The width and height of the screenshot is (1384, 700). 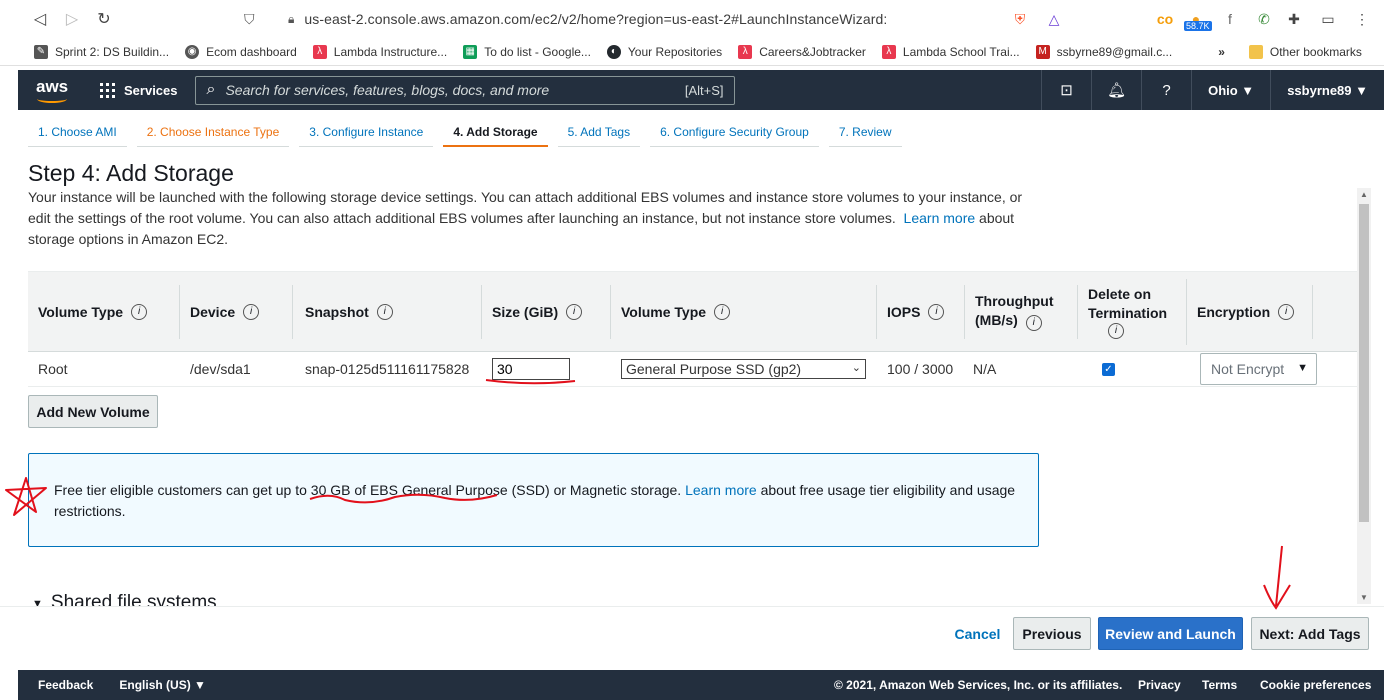 I want to click on tab-configure-security-group: 6. Configure Security Group, so click(x=734, y=132).